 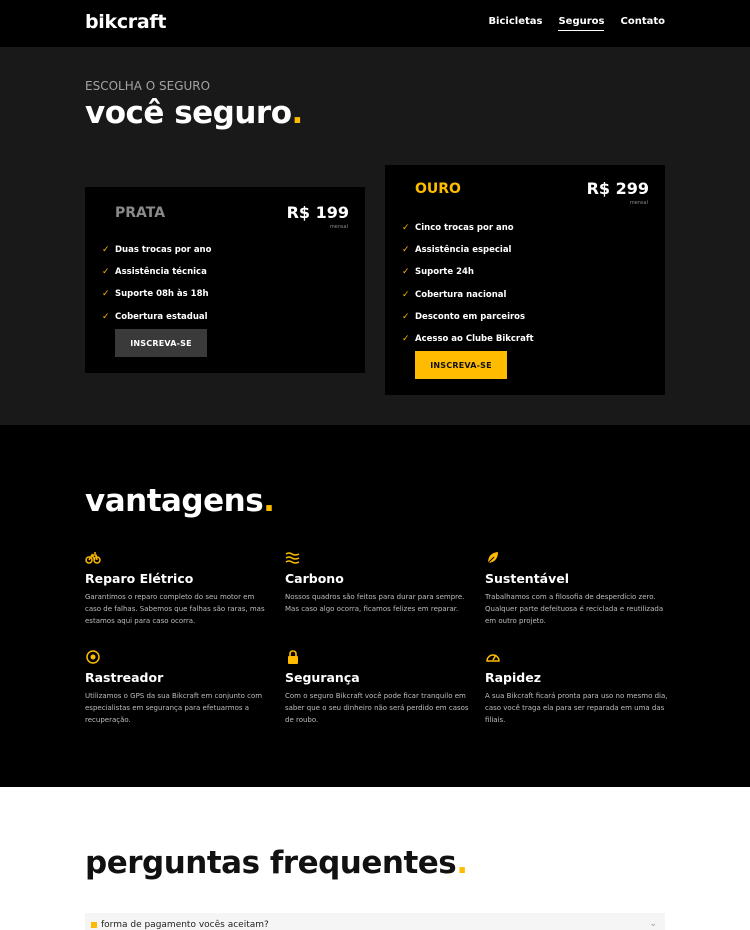 I want to click on subscribe-button-prata: INSCREVA-SE, so click(x=161, y=343).